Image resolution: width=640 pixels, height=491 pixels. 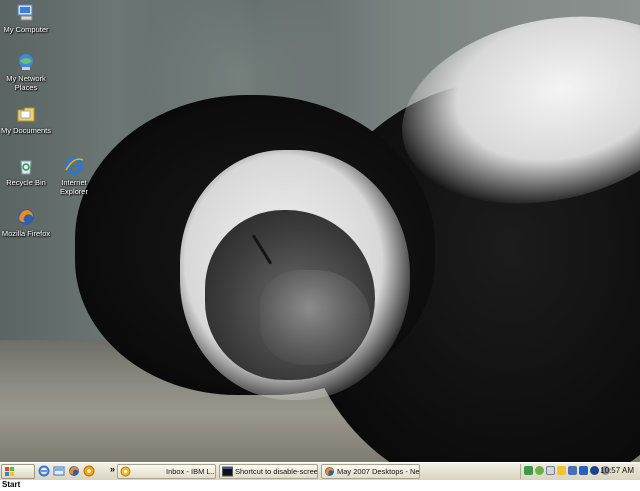 What do you see at coordinates (18, 476) in the screenshot?
I see `start-button: Start` at bounding box center [18, 476].